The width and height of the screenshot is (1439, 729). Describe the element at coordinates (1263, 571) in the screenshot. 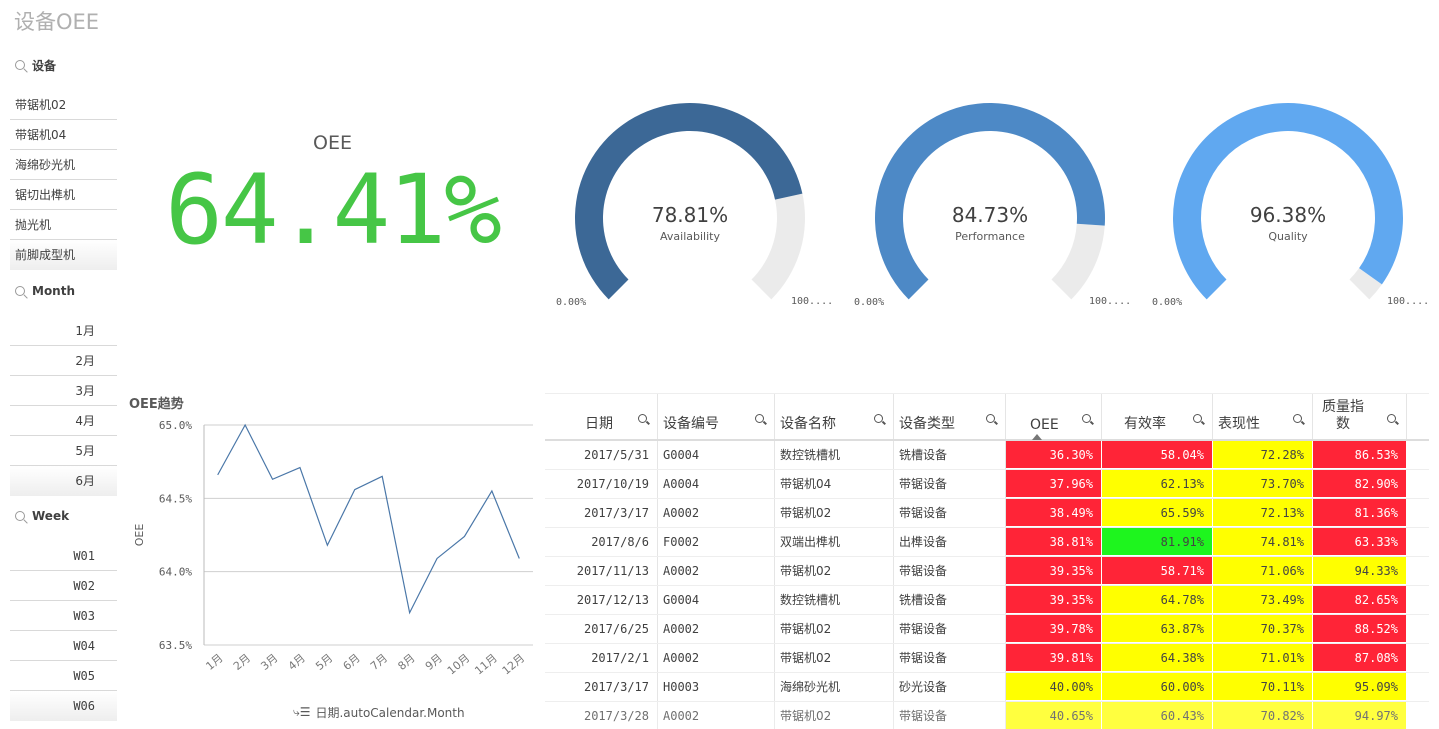

I see `cell-performance: 71.06%` at that location.